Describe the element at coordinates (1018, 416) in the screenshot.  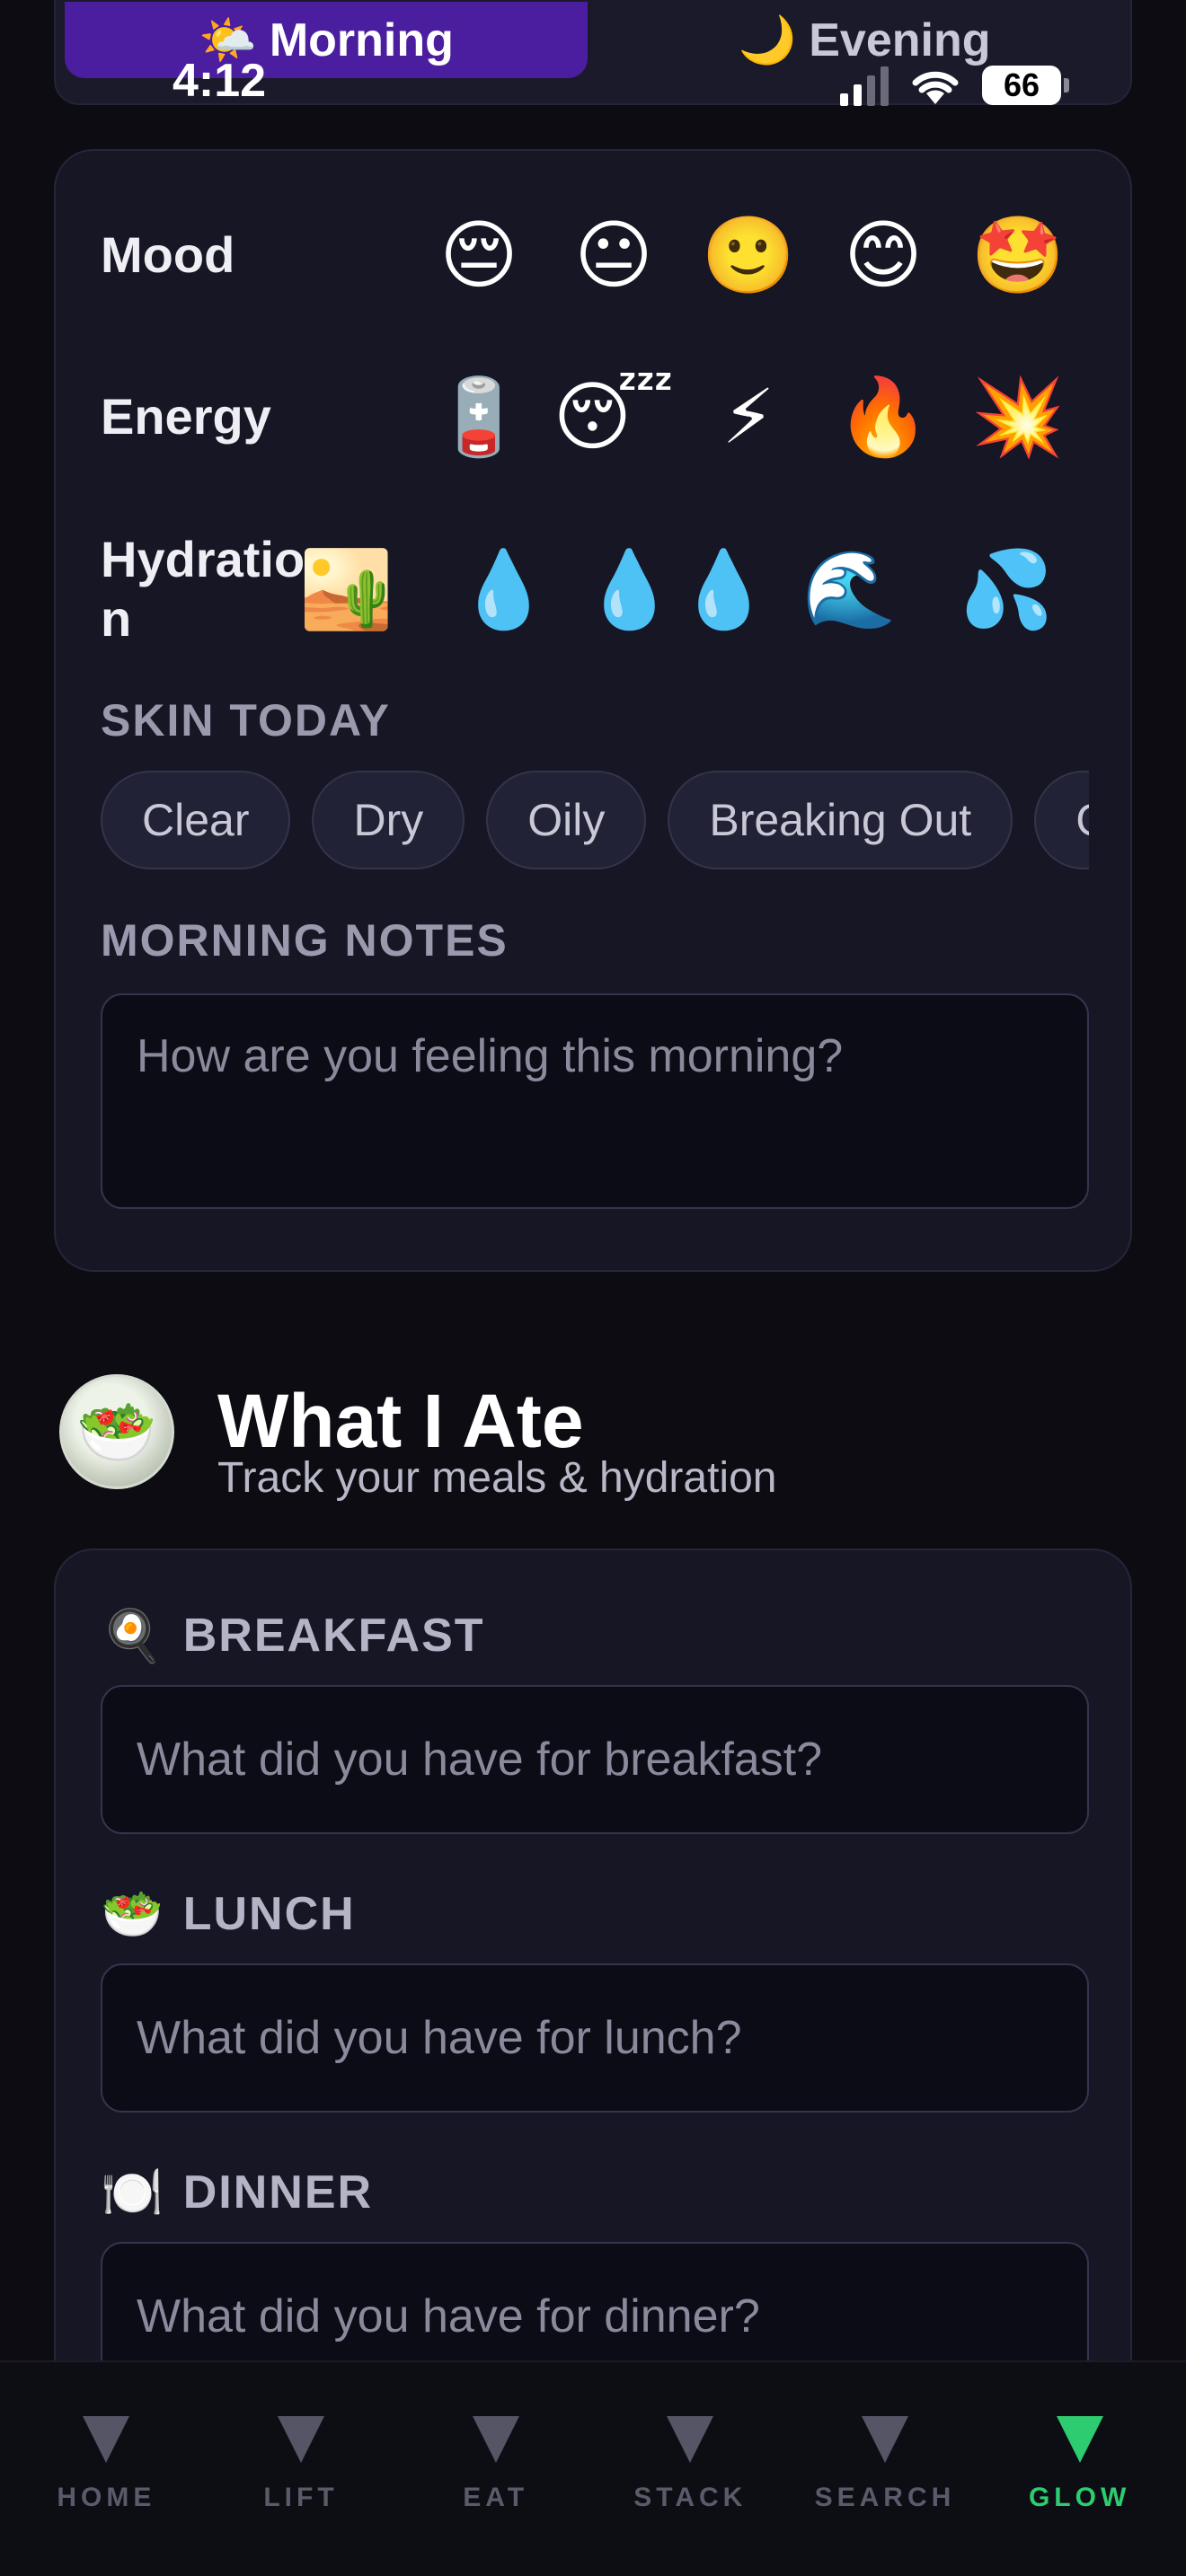
I see `energy-option-5: 💥` at that location.